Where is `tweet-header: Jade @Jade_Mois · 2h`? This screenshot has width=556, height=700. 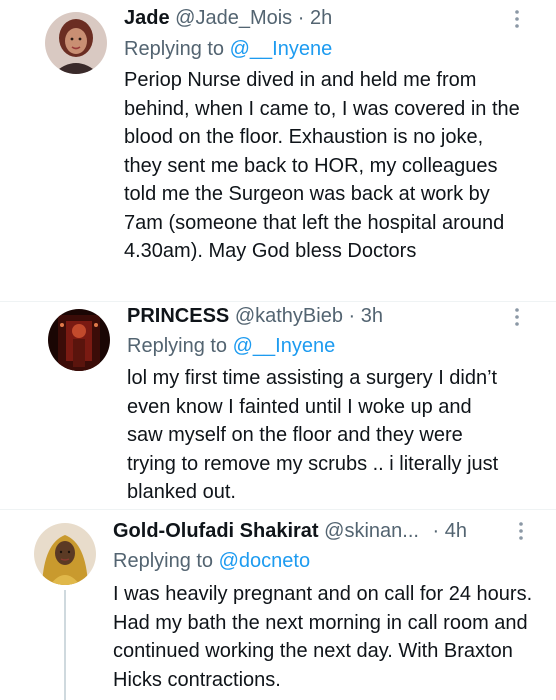
tweet-header: Jade @Jade_Mois · 2h is located at coordinates (228, 18).